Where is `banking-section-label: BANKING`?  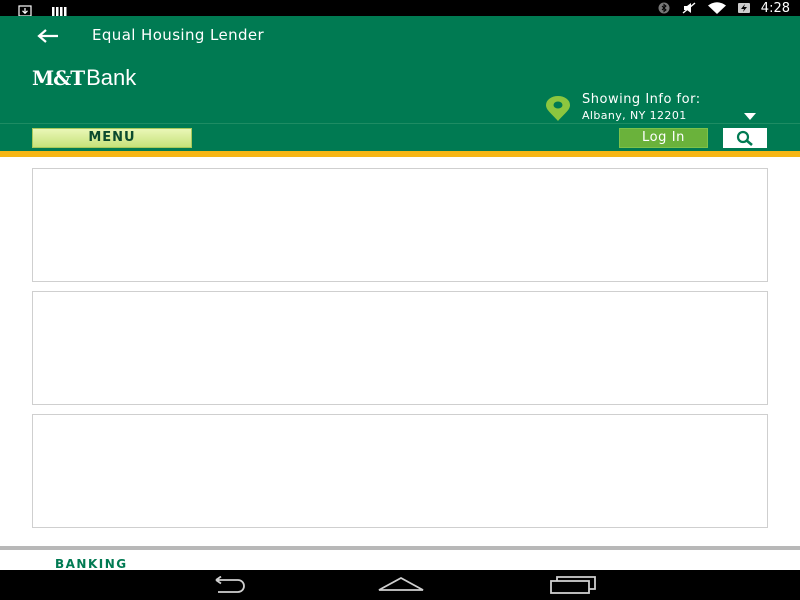 banking-section-label: BANKING is located at coordinates (91, 564).